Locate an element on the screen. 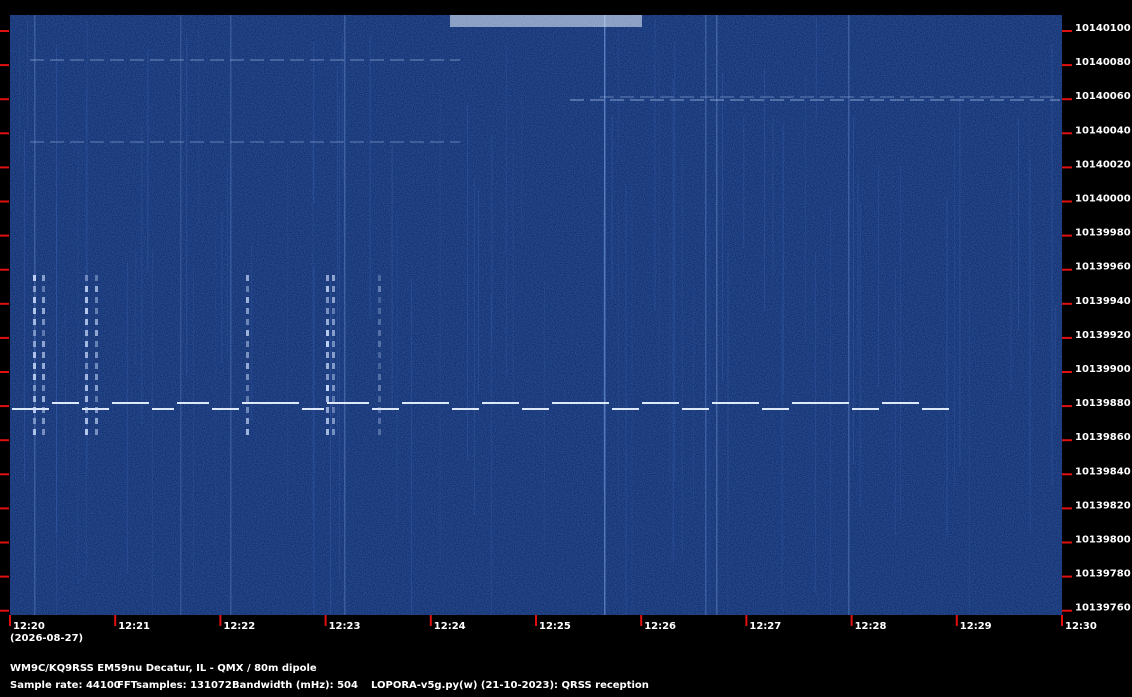 This screenshot has height=697, width=1132. freq-tick-label: 10139940 is located at coordinates (1103, 301).